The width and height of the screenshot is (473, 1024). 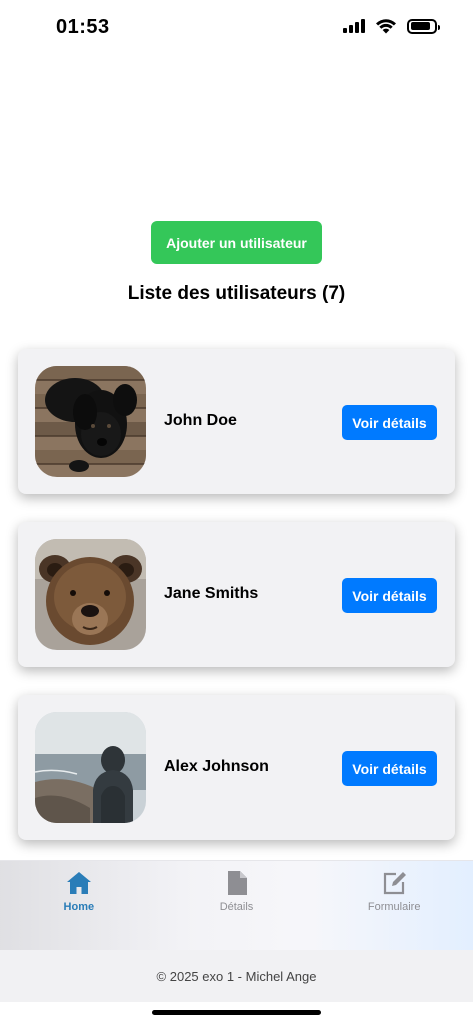 I want to click on home-icon, so click(x=78, y=883).